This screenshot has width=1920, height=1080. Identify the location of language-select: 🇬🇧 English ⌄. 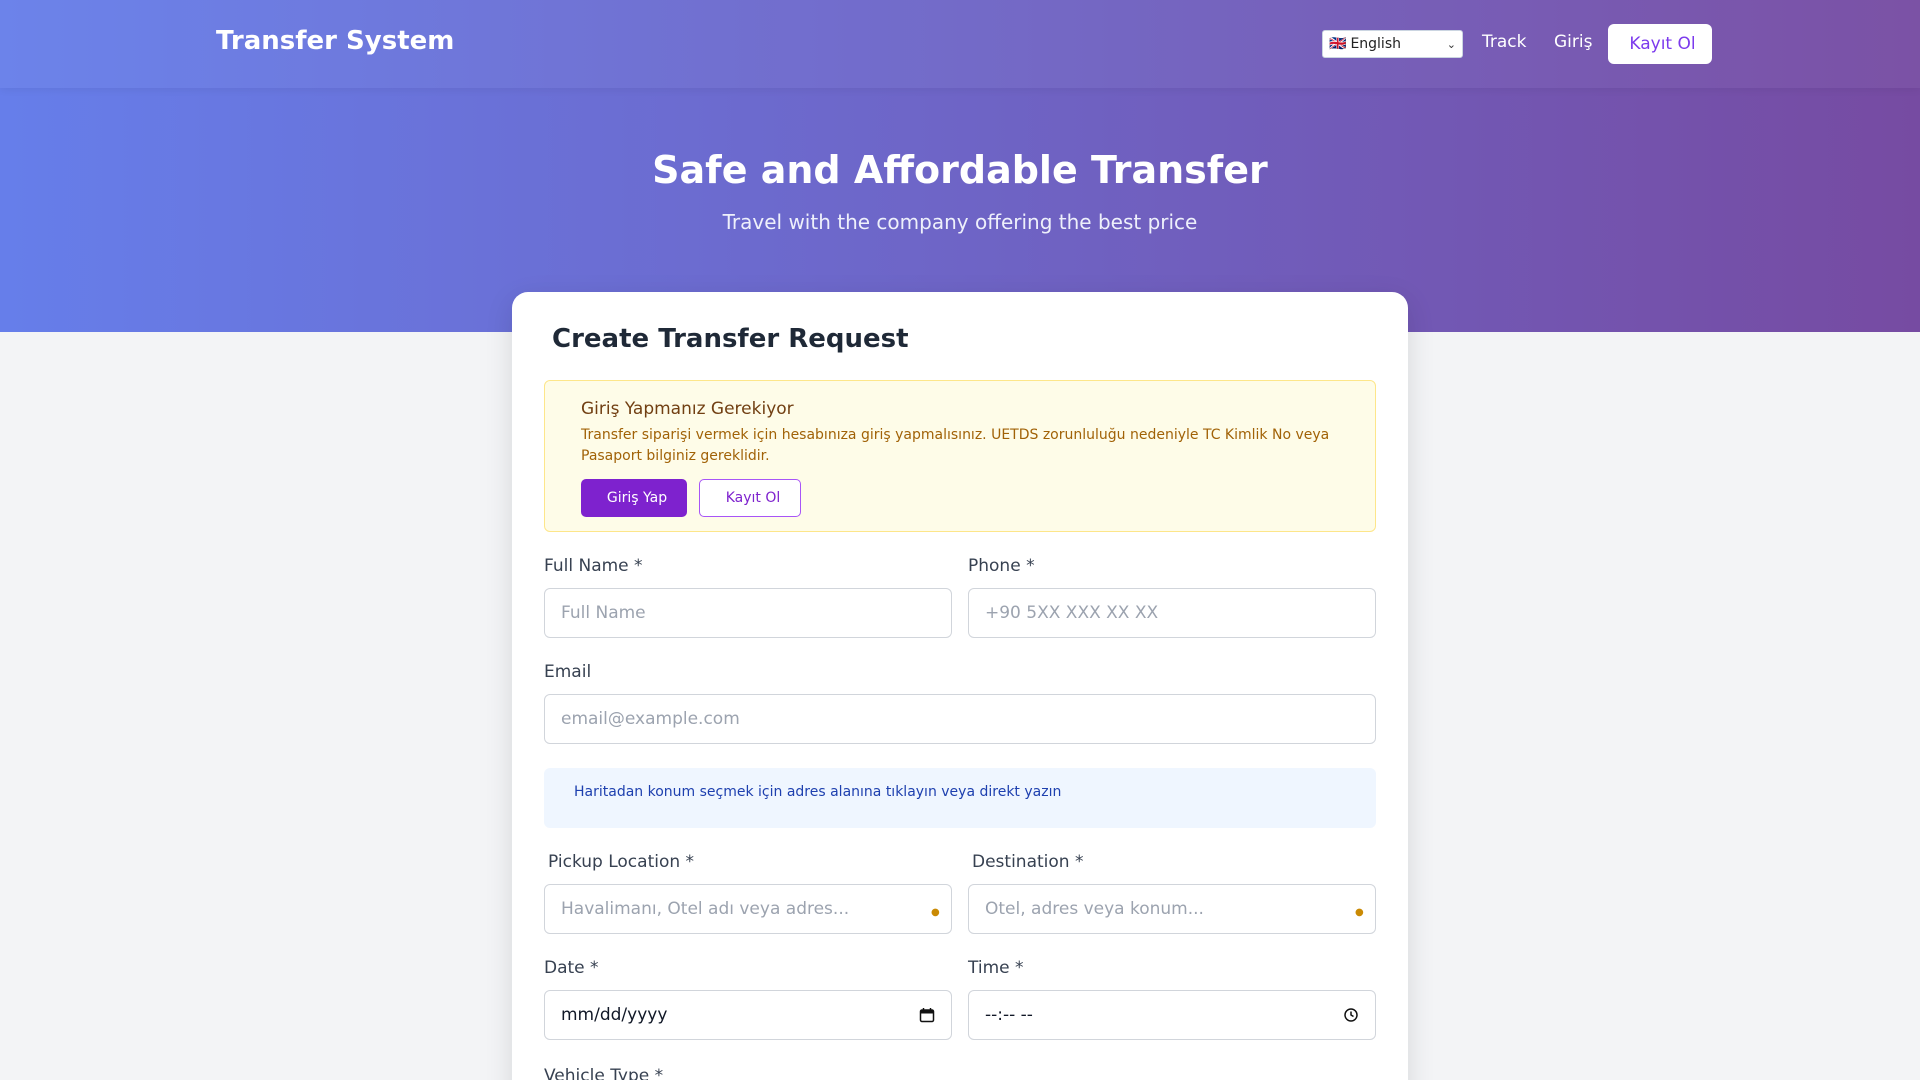
(1392, 44).